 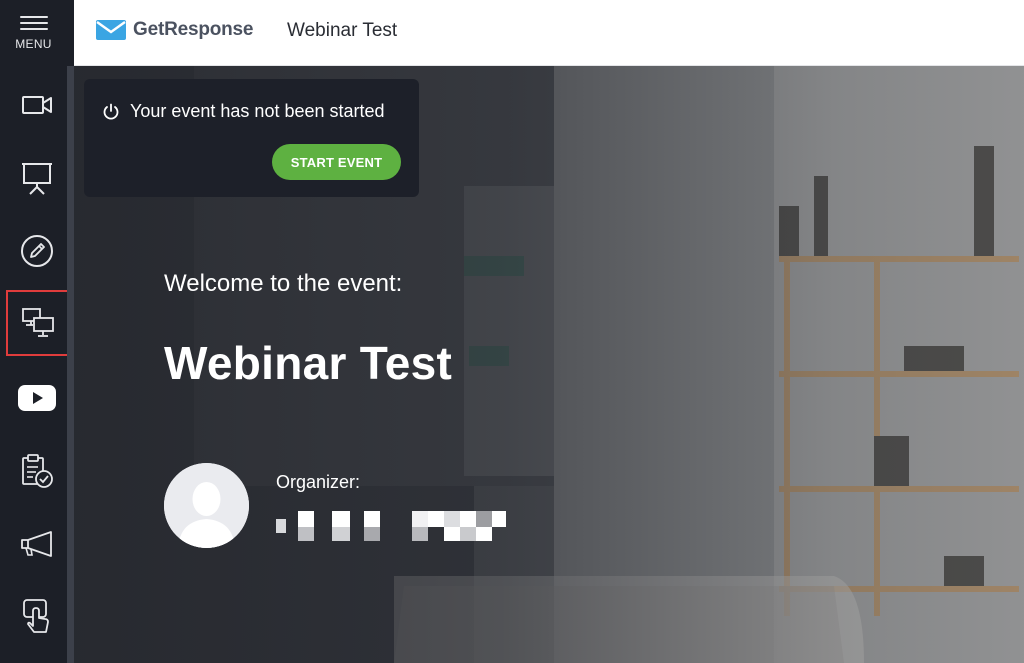 I want to click on user-silhouette-icon, so click(x=206, y=505).